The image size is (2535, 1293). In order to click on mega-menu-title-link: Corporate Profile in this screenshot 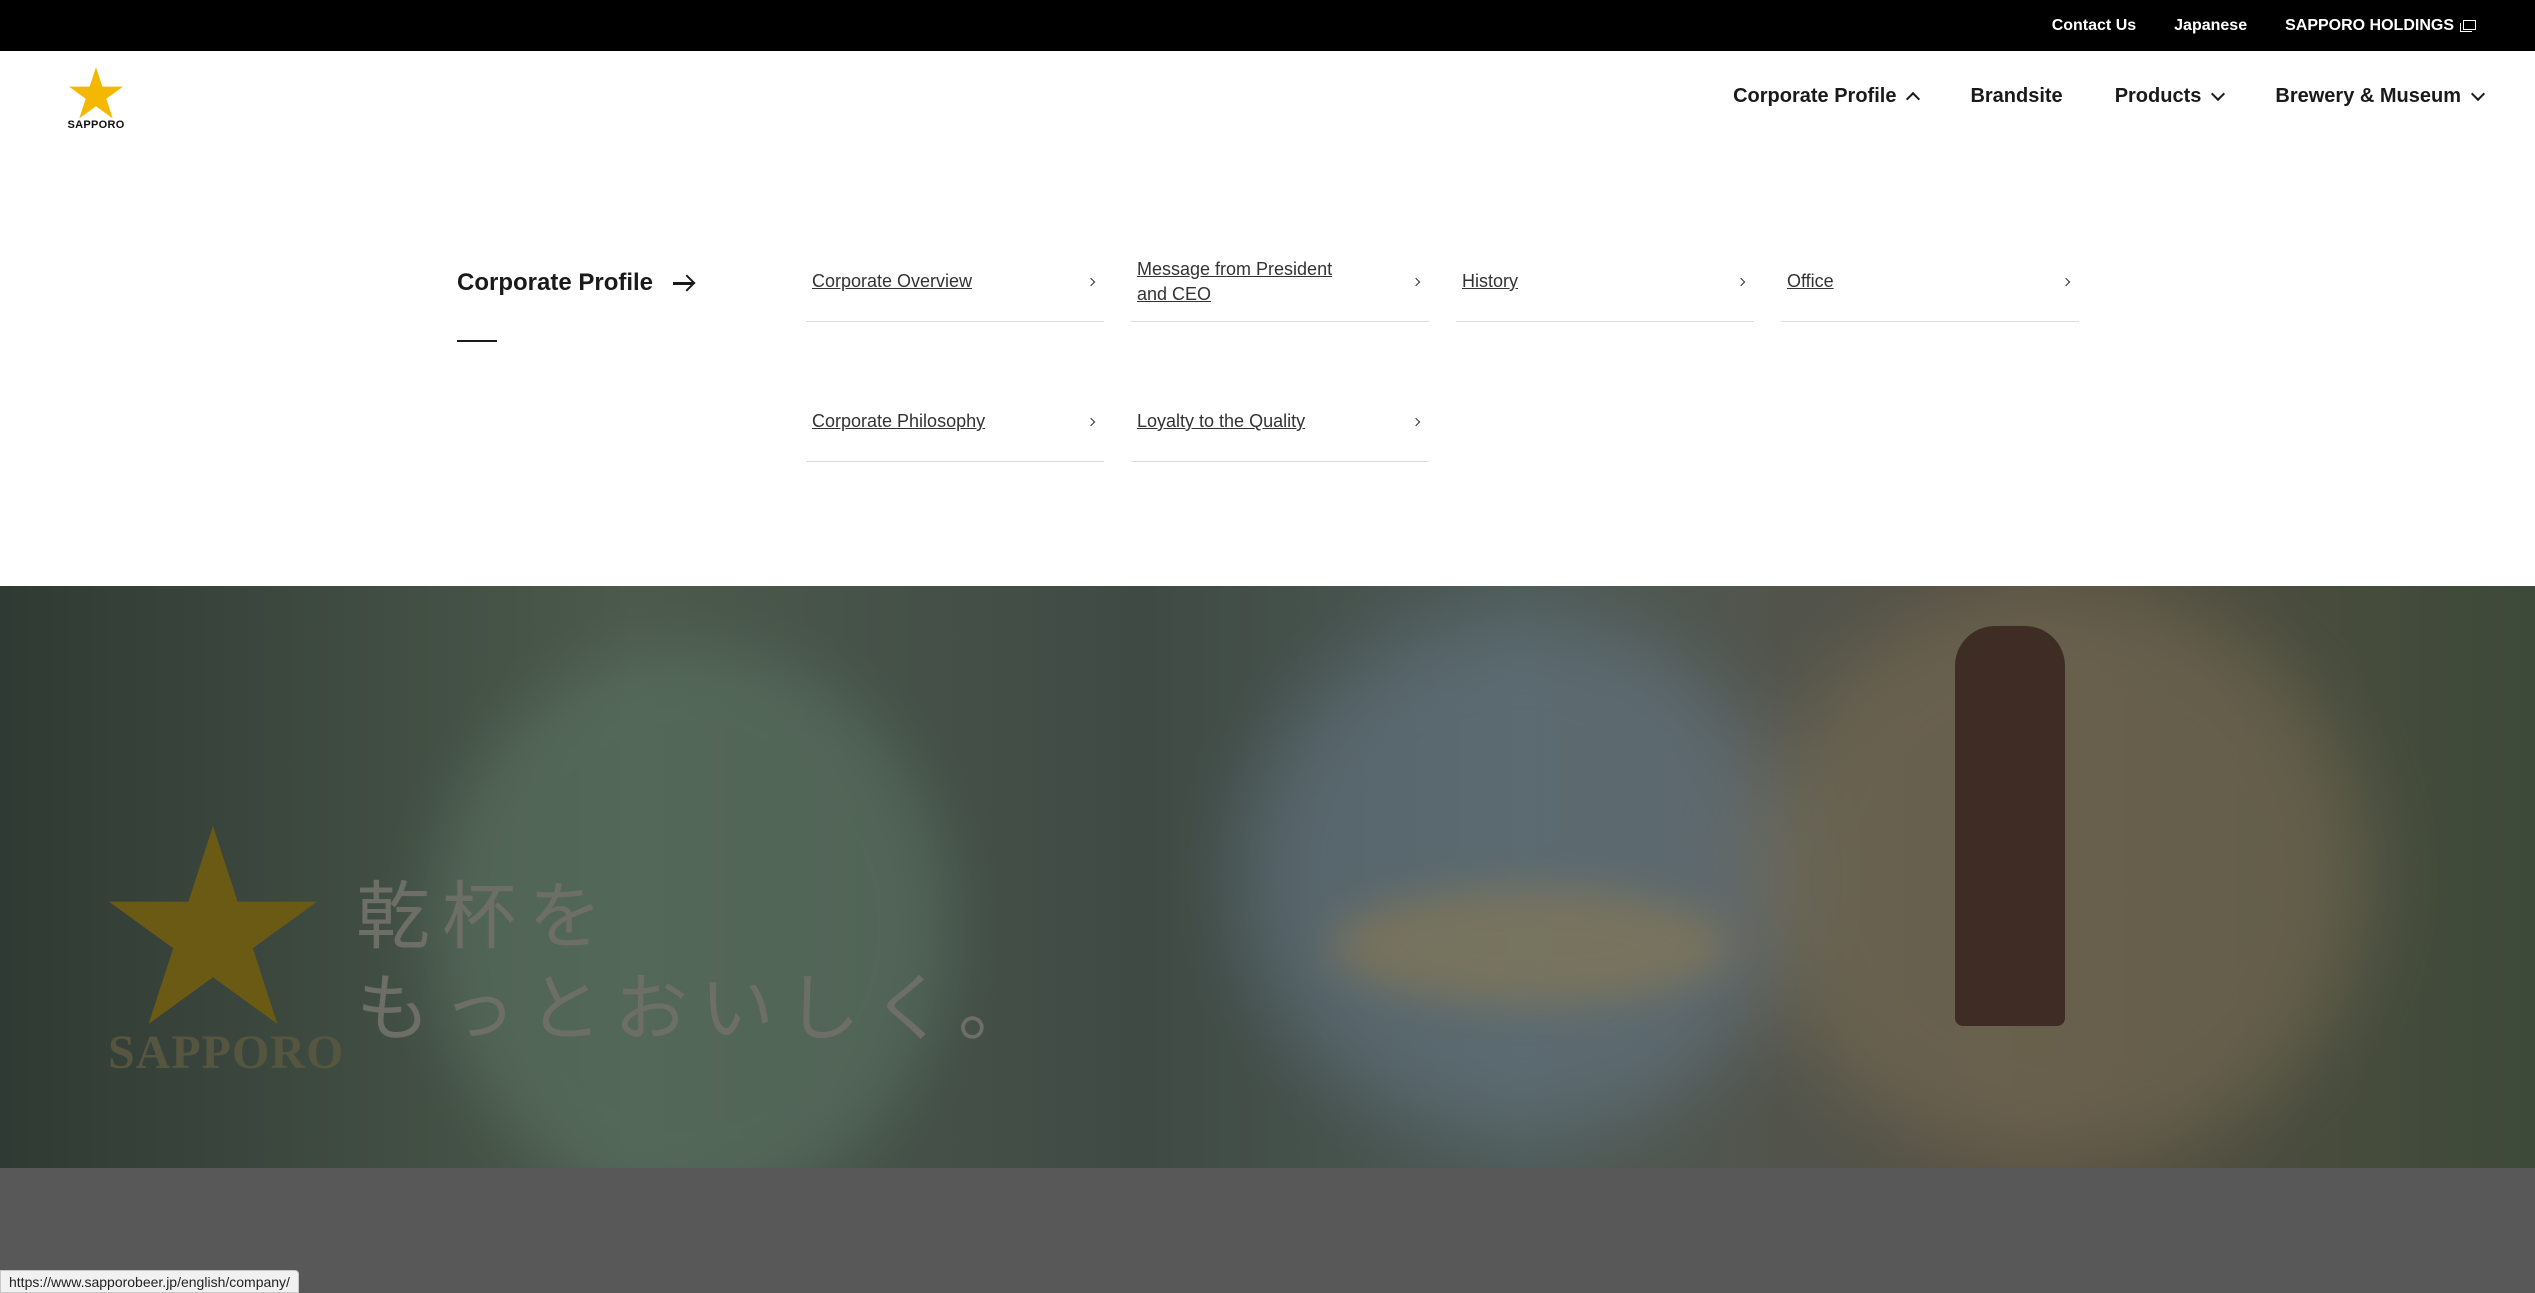, I will do `click(576, 283)`.